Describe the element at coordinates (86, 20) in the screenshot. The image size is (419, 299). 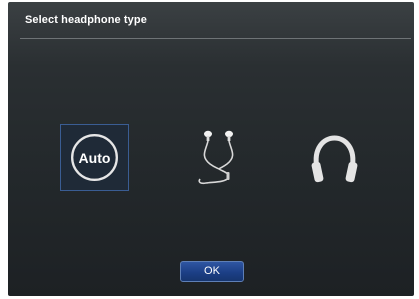
I see `dialog-title: Select headphone type` at that location.